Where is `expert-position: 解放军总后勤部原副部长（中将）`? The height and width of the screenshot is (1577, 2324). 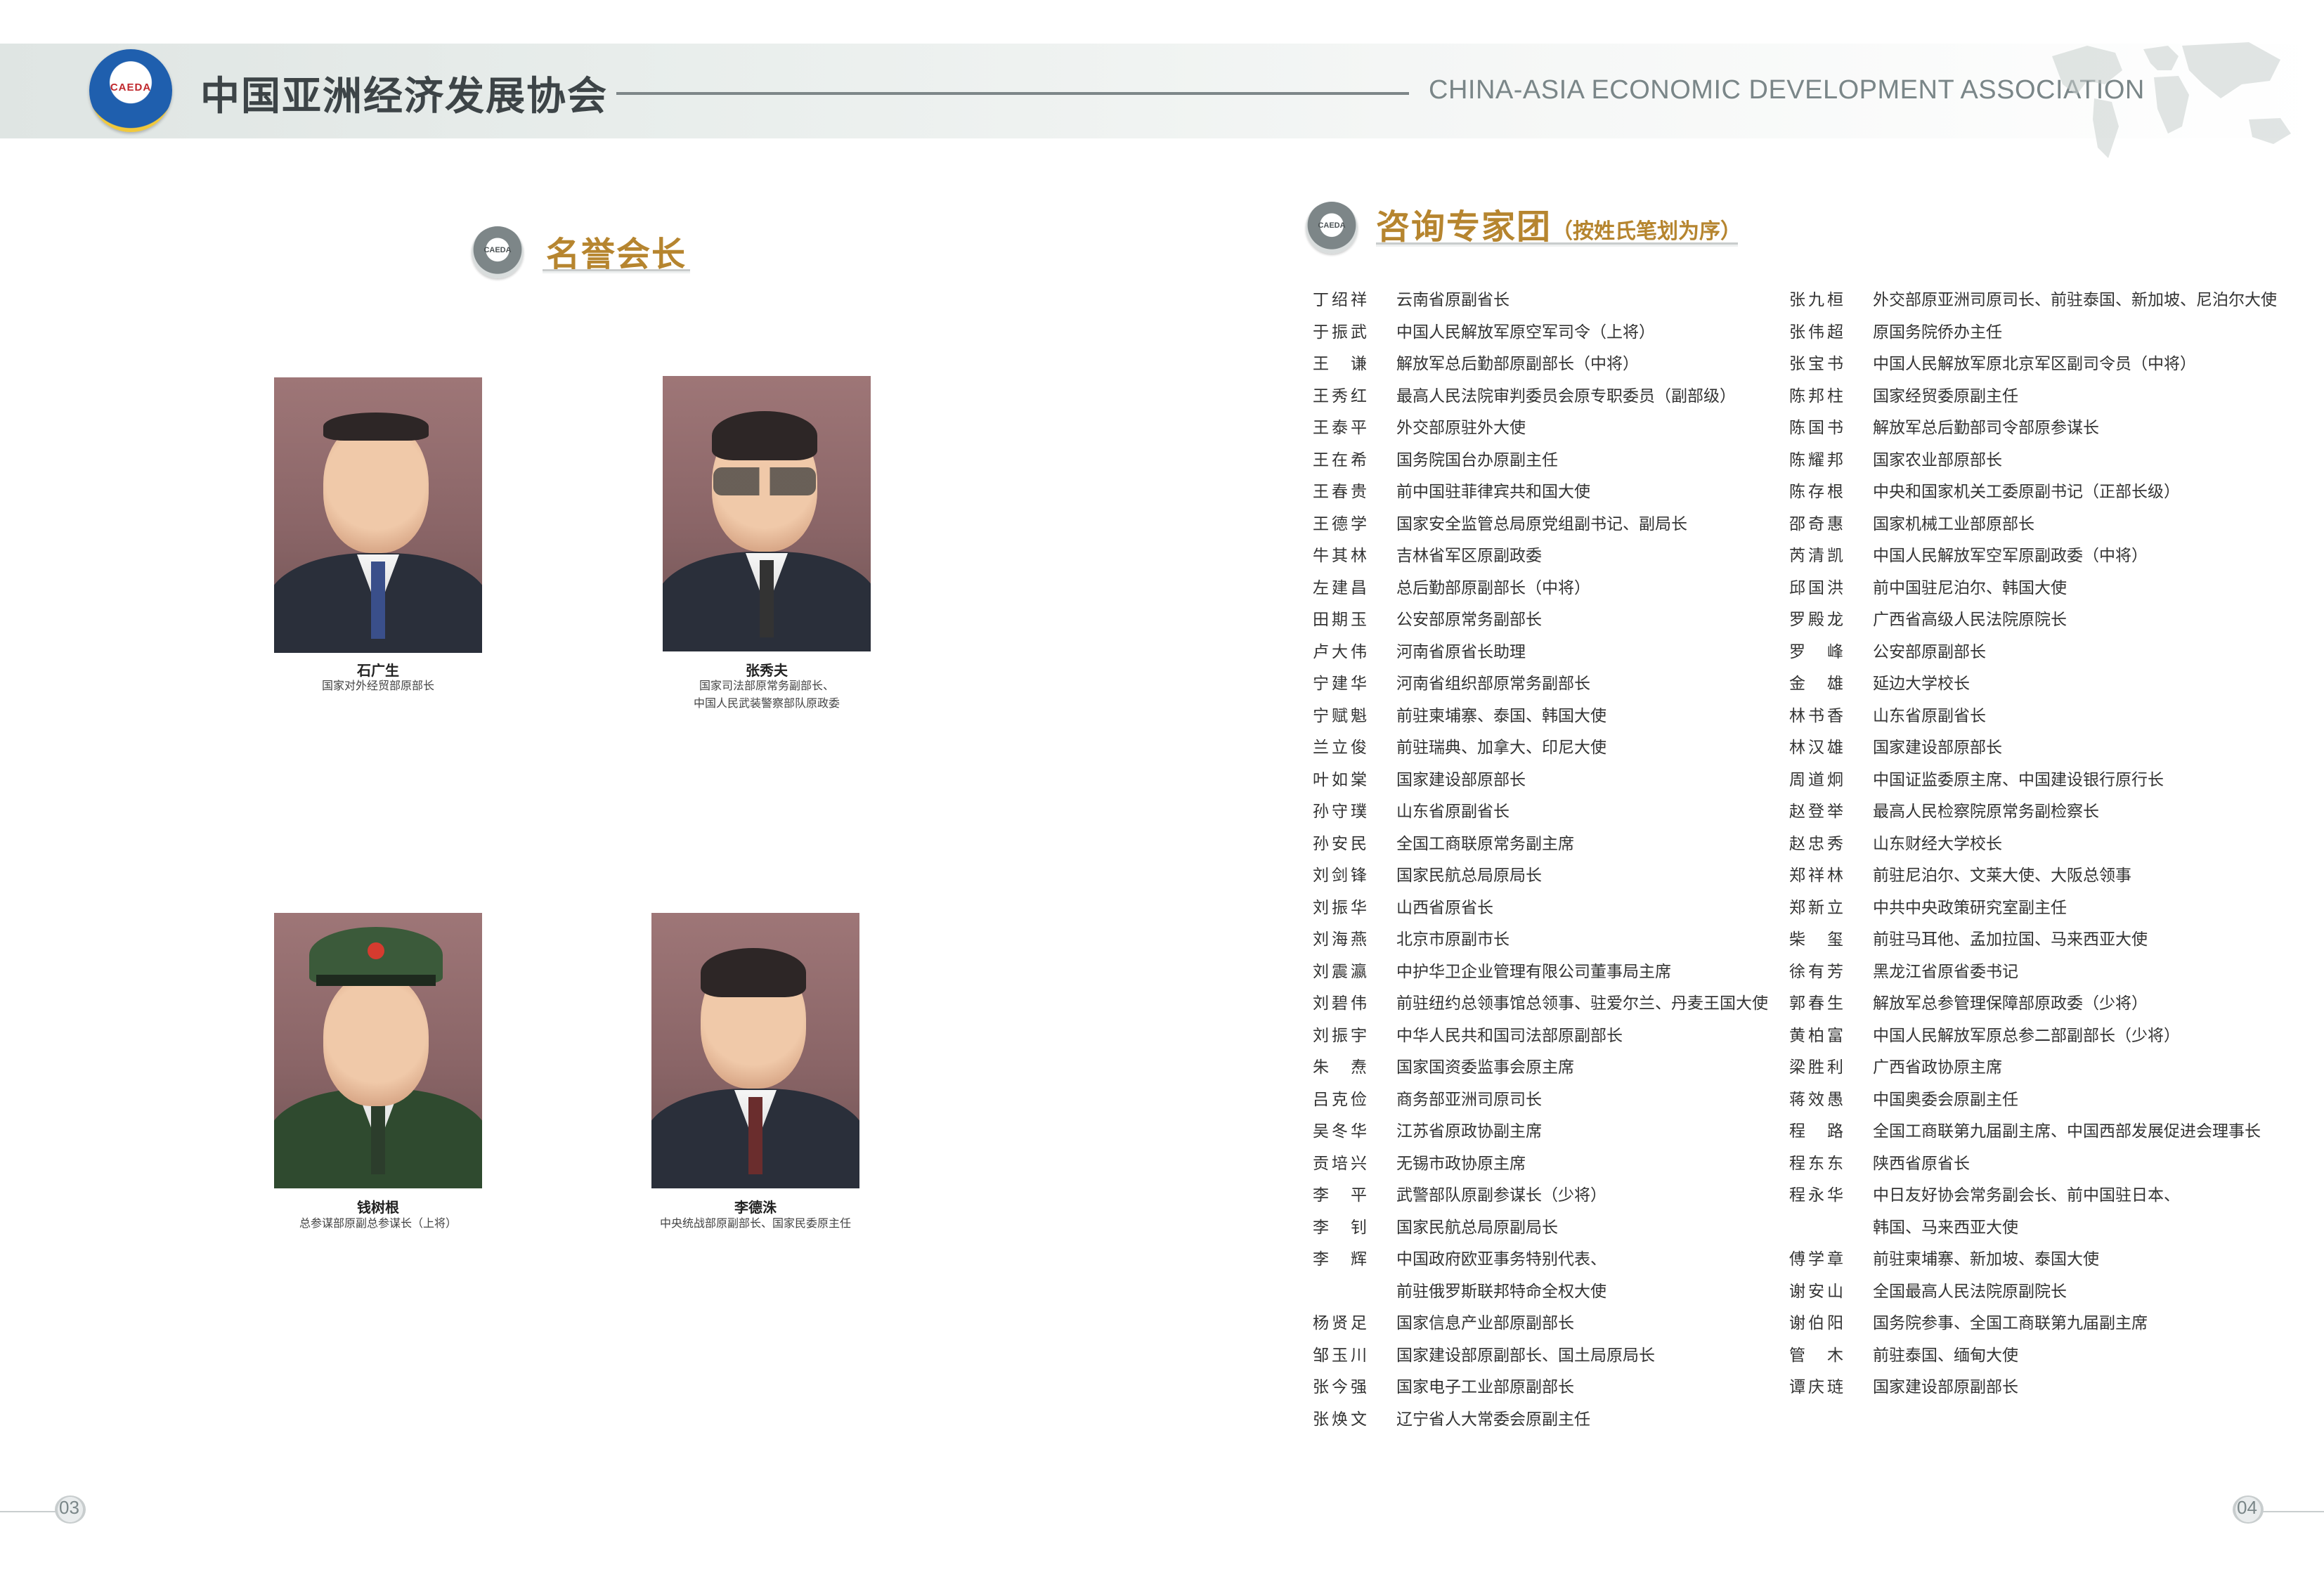
expert-position: 解放军总后勤部原副部长（中将） is located at coordinates (1517, 364).